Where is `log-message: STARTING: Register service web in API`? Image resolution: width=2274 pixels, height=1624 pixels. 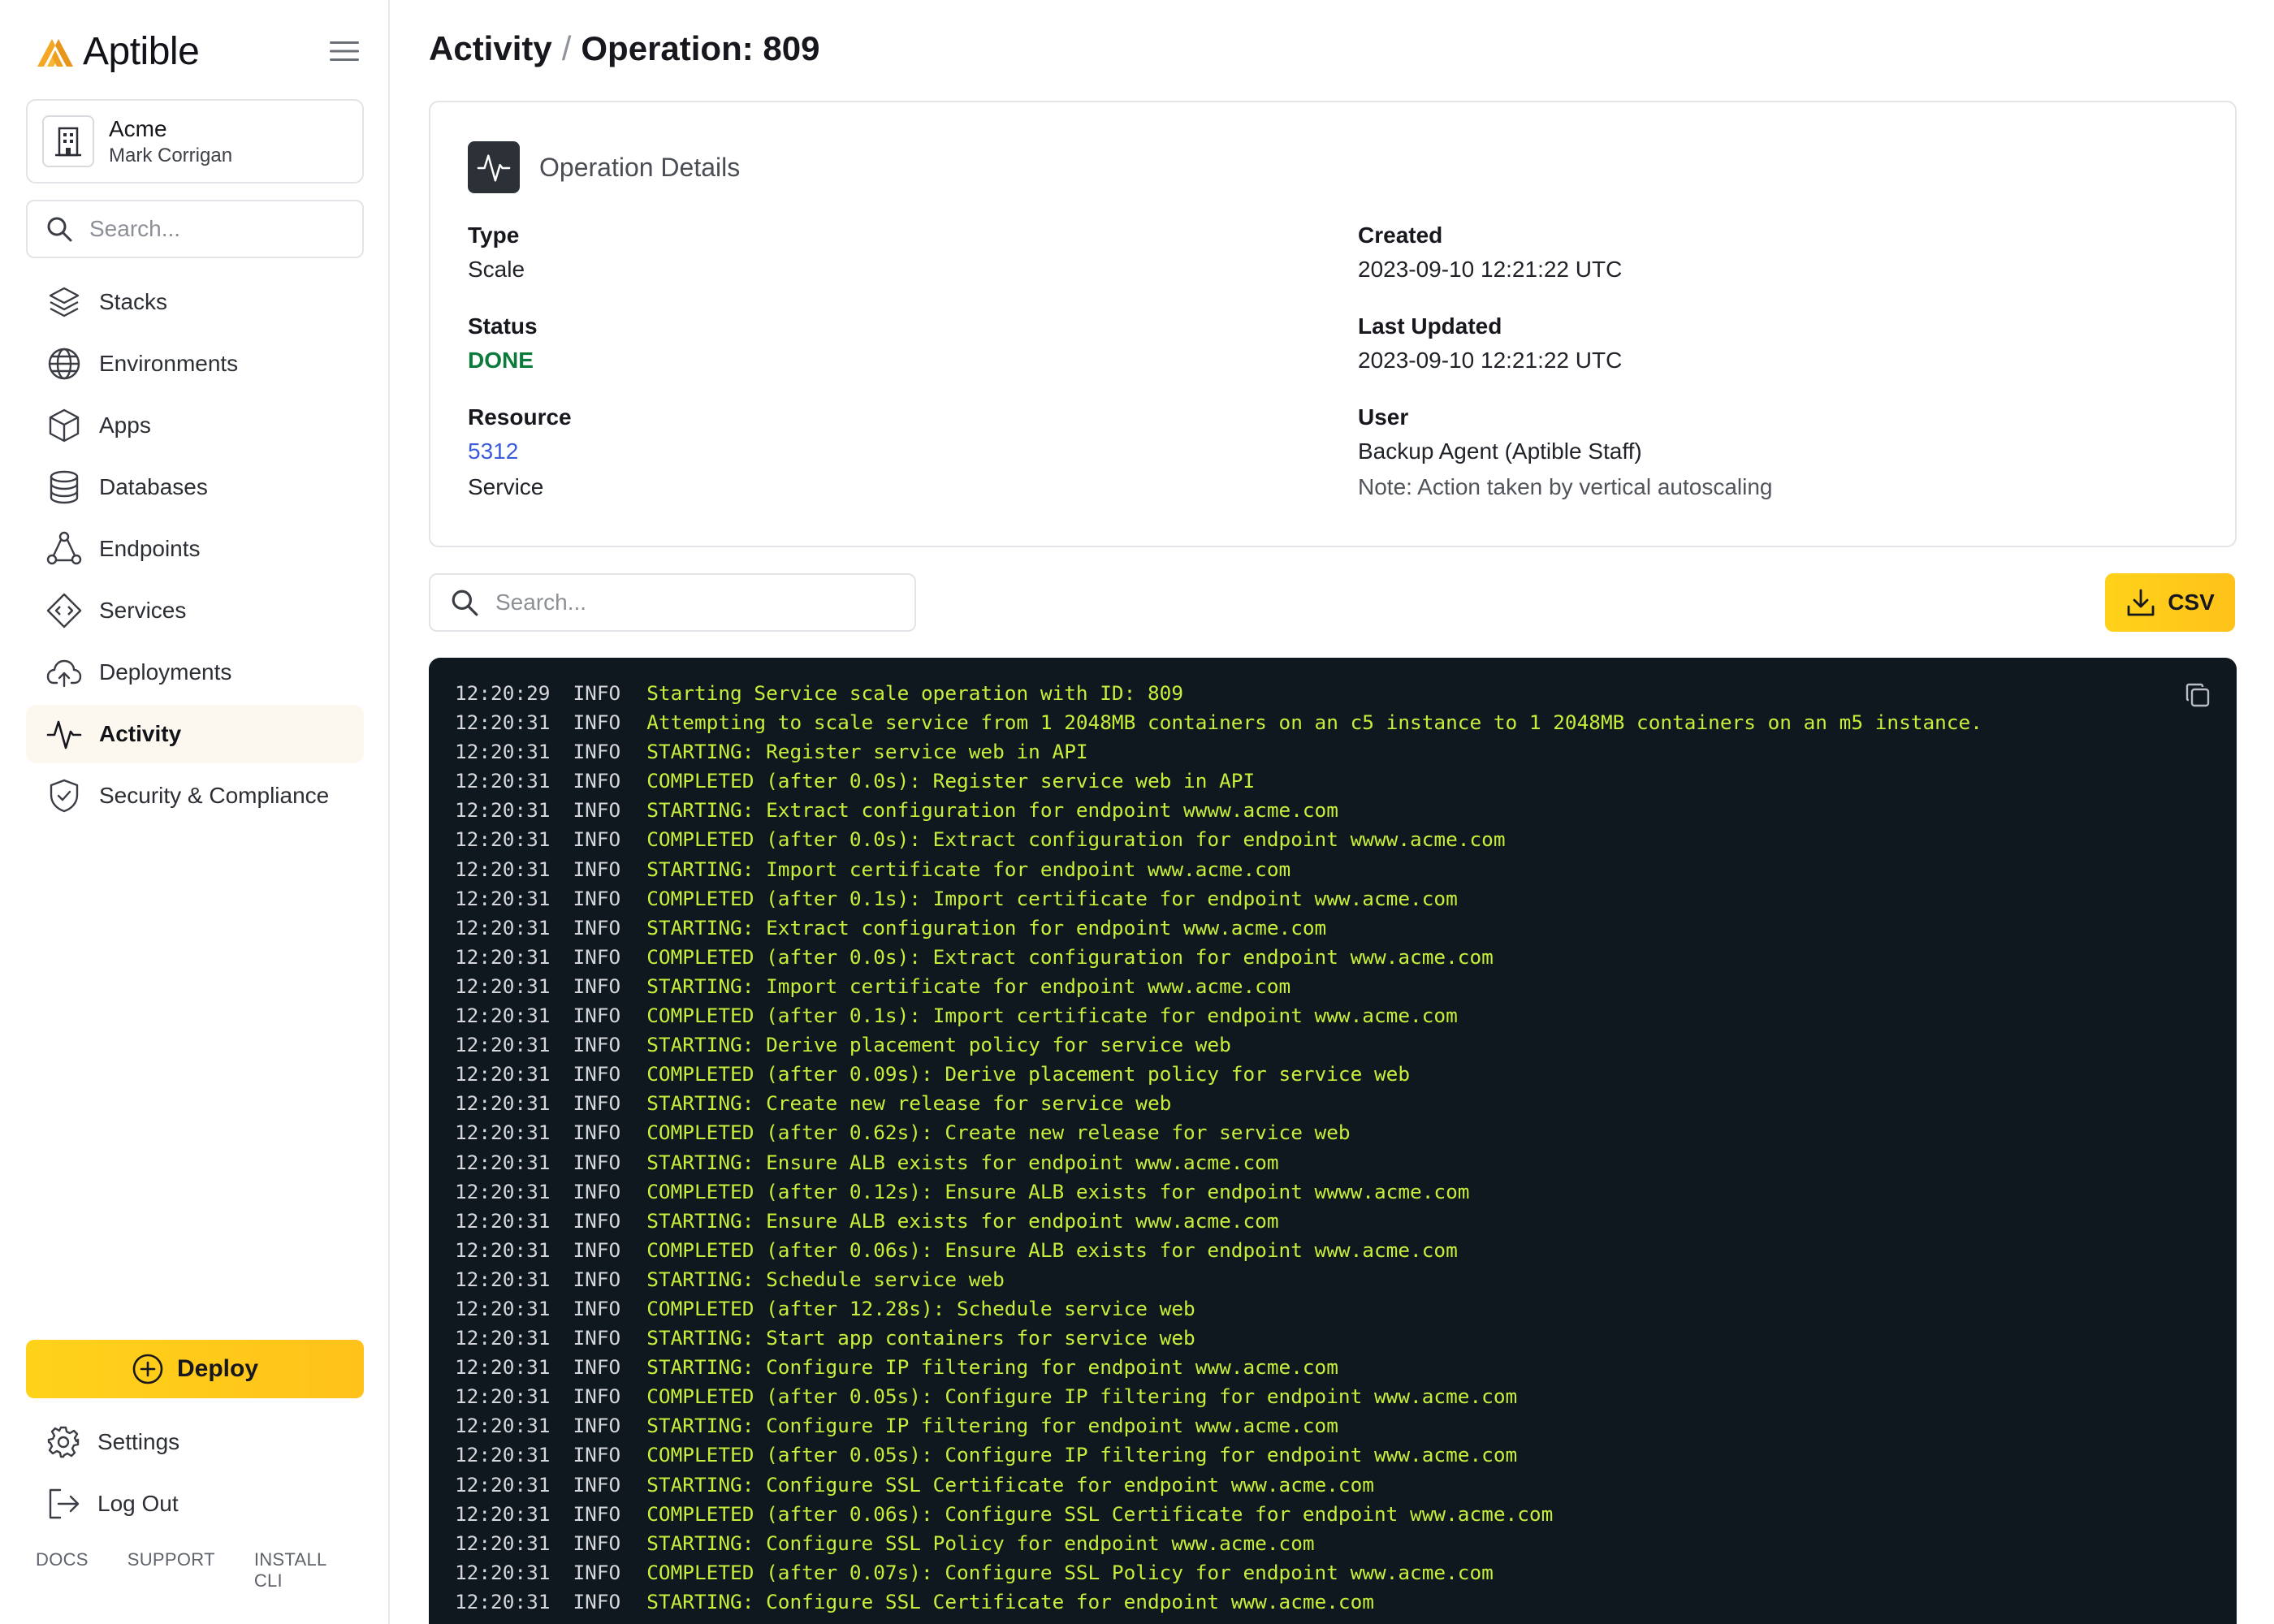
log-message: STARTING: Register service web in API is located at coordinates (867, 752).